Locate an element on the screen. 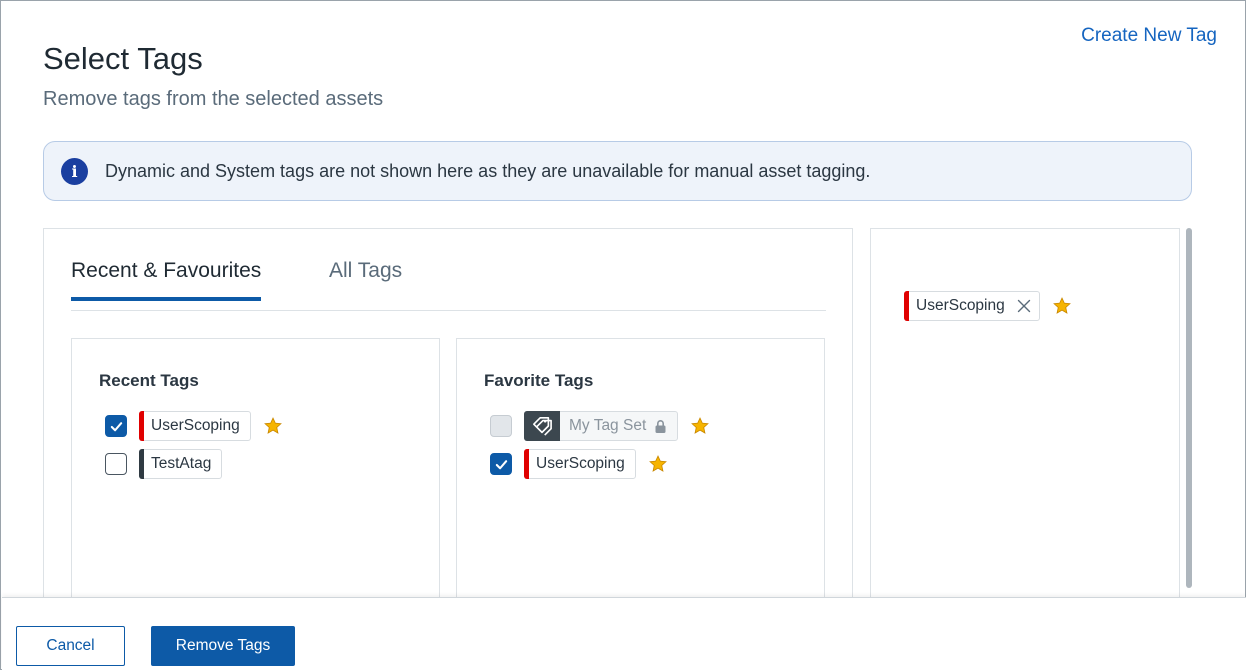 The width and height of the screenshot is (1246, 670). close-icon is located at coordinates (1024, 306).